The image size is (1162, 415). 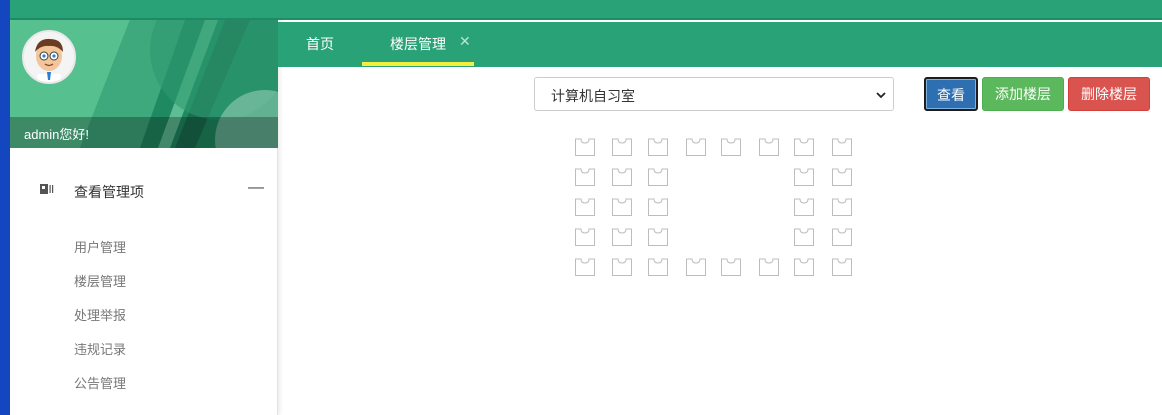 I want to click on view-button: 查看, so click(x=951, y=94).